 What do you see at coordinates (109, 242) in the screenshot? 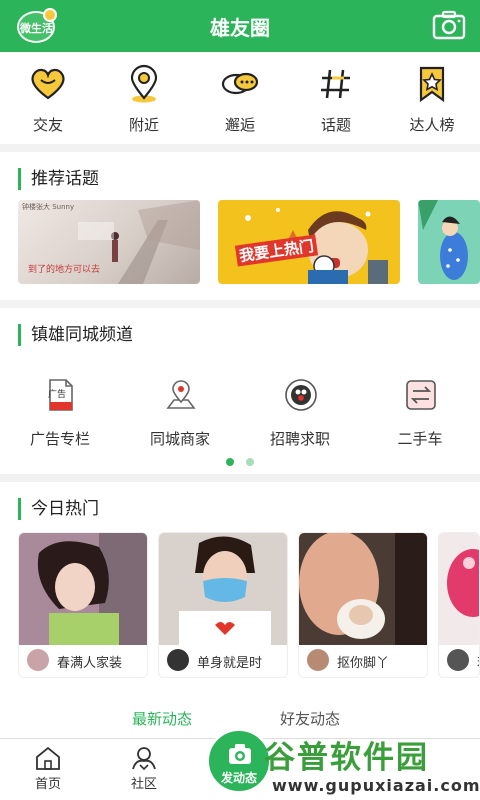
I see `topic-card: 钟楼张大 Sunny 到了的地方可以去` at bounding box center [109, 242].